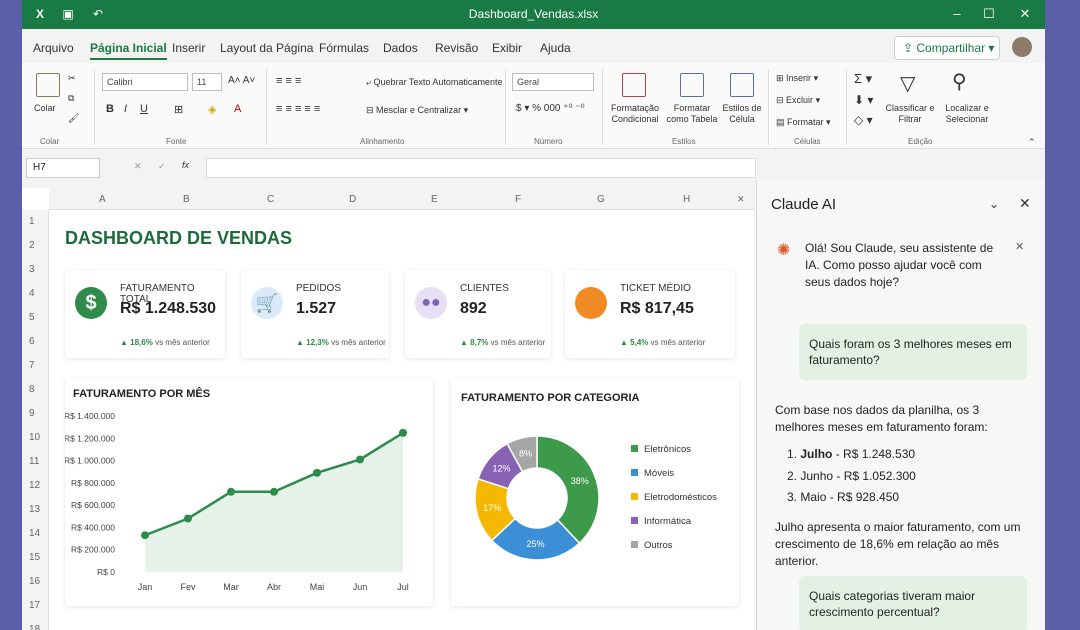 The width and height of the screenshot is (1080, 630). Describe the element at coordinates (957, 14) in the screenshot. I see `minimize-icon: –` at that location.